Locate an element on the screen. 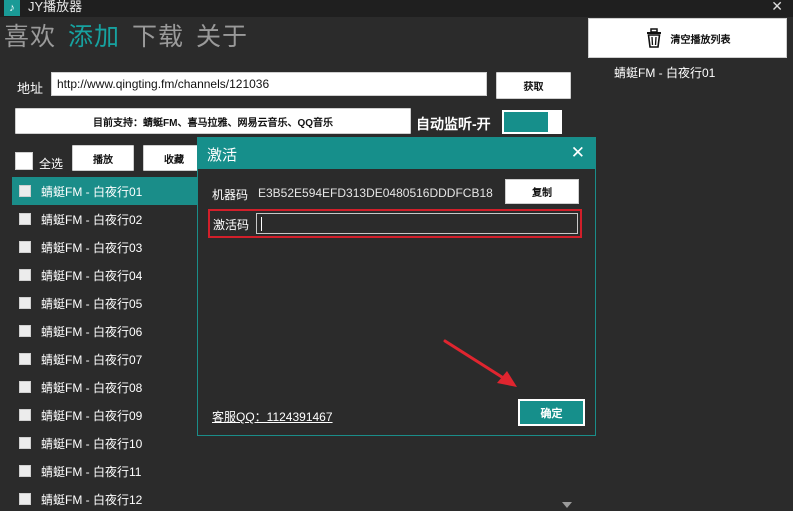  machine-code-label: 机器码 is located at coordinates (230, 195).